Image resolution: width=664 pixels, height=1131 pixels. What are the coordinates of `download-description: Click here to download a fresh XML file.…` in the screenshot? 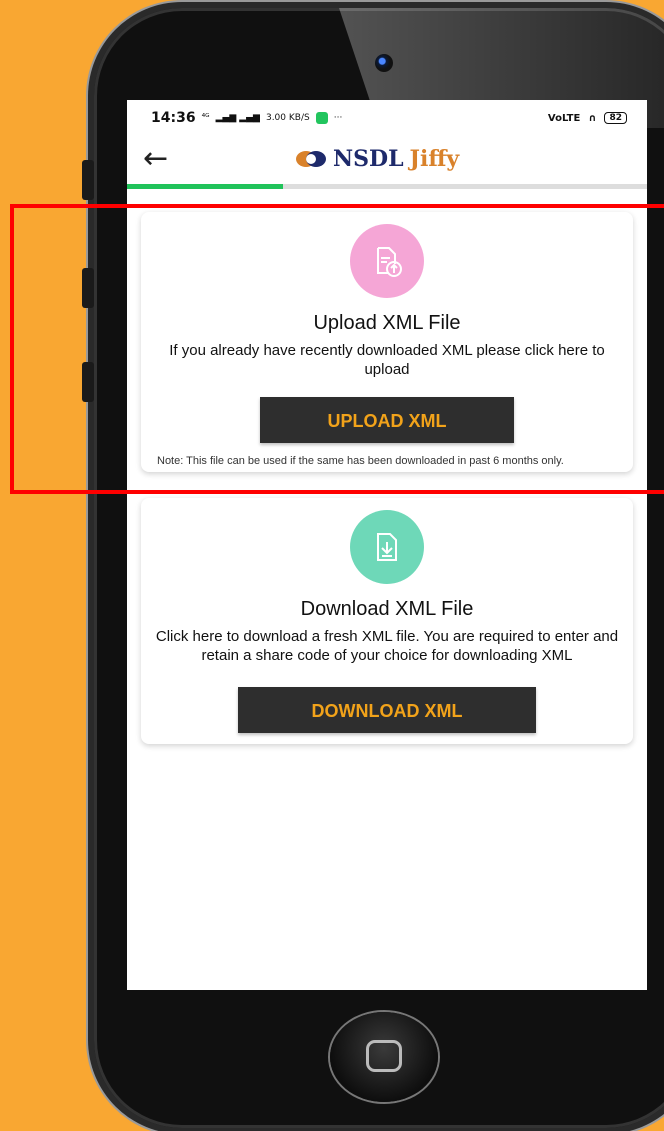 It's located at (387, 646).